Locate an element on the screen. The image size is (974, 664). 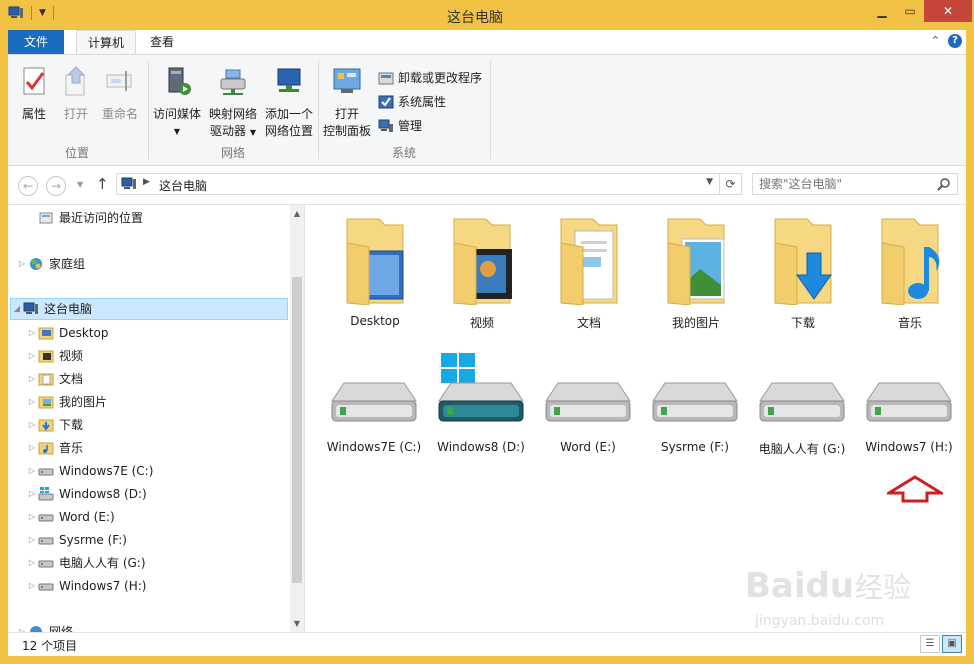
address-bar: ▶ 这台电脑 ▼ ⟳ is located at coordinates (429, 184).